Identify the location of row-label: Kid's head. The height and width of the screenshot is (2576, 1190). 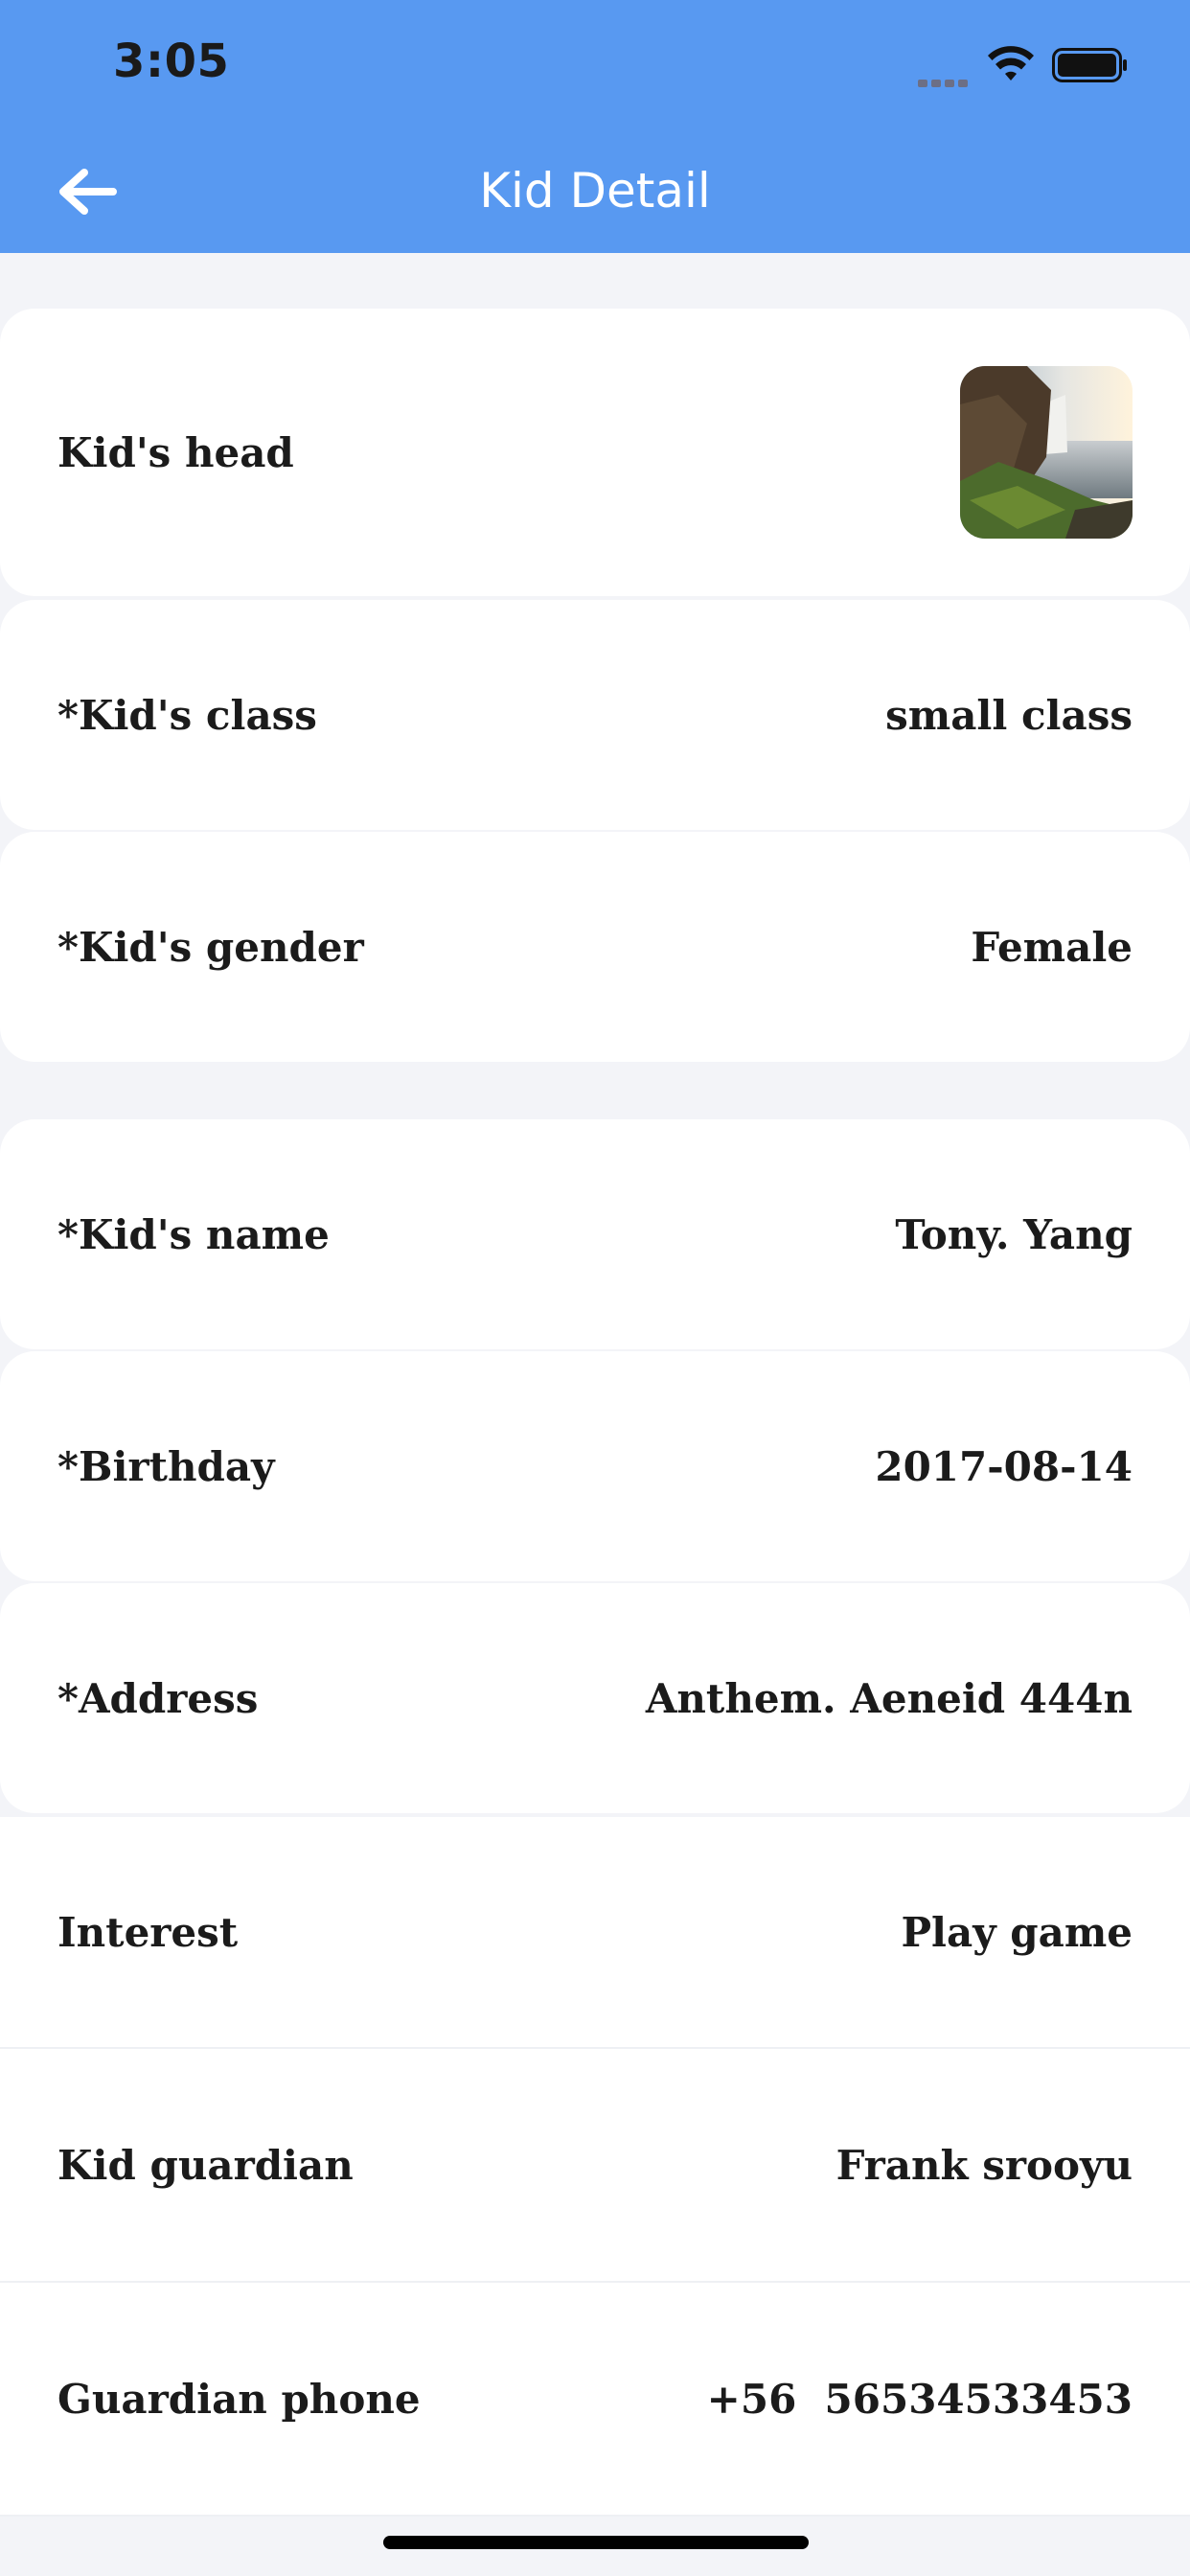
(175, 452).